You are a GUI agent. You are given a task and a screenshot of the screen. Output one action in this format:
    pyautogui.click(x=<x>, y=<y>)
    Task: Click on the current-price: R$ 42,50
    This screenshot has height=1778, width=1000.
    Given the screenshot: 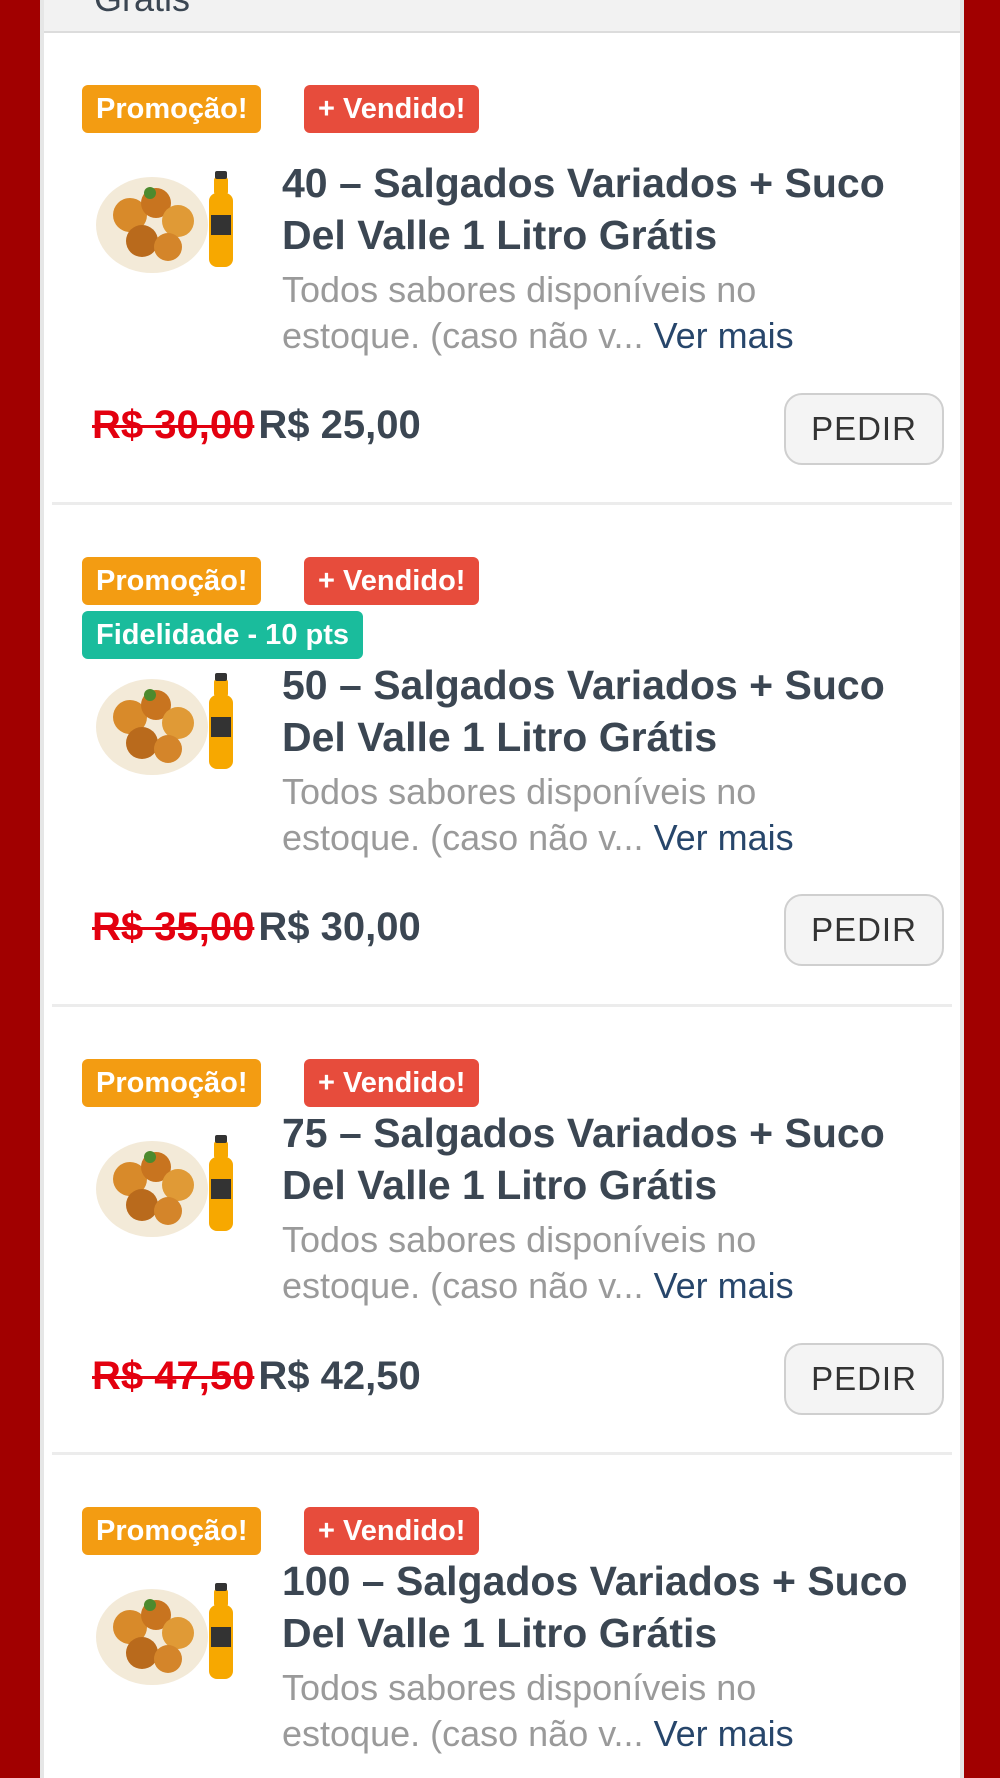 What is the action you would take?
    pyautogui.click(x=339, y=1376)
    